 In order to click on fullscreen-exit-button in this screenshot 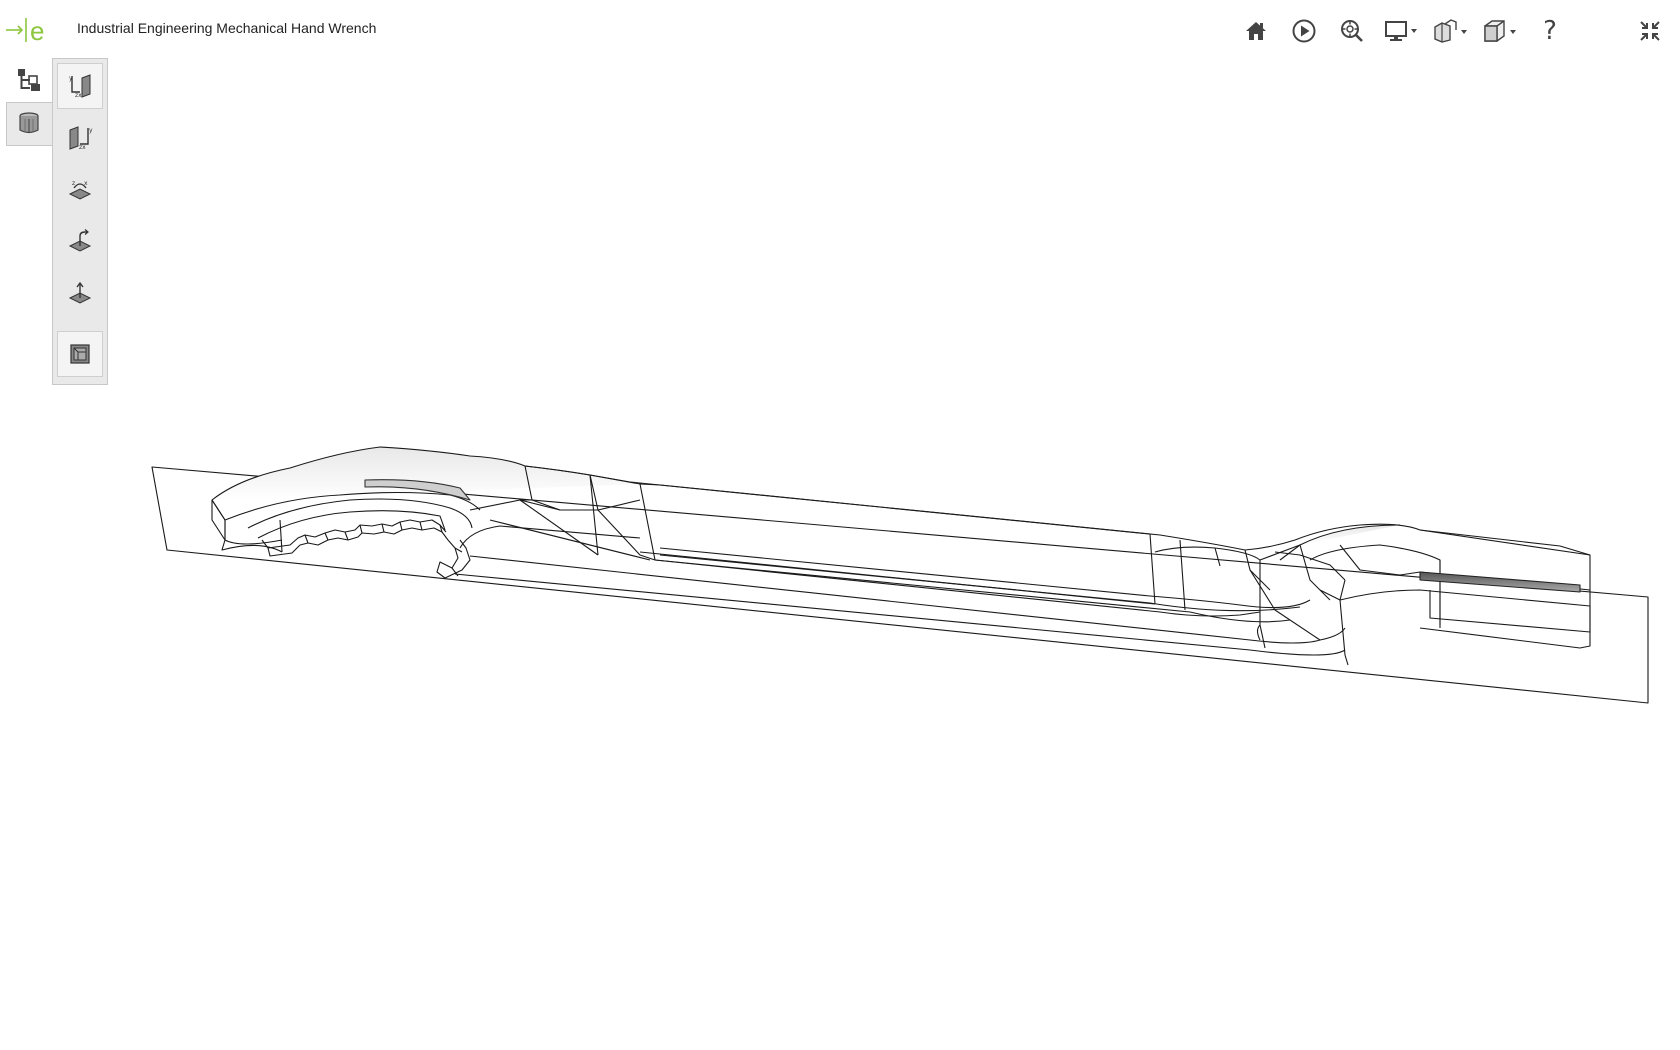, I will do `click(1650, 31)`.